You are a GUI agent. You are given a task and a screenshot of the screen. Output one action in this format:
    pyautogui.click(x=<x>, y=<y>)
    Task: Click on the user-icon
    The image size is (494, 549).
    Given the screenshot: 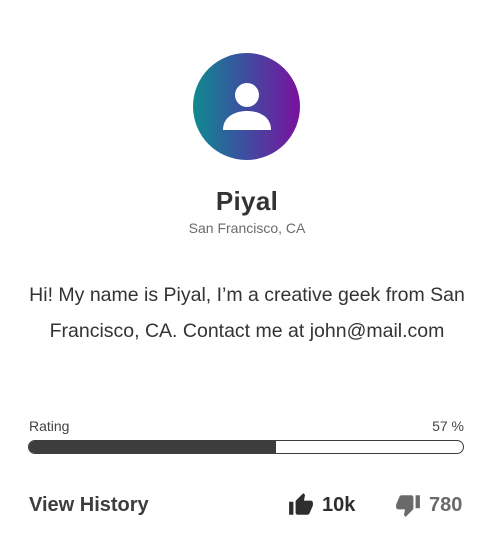 What is the action you would take?
    pyautogui.click(x=246, y=106)
    